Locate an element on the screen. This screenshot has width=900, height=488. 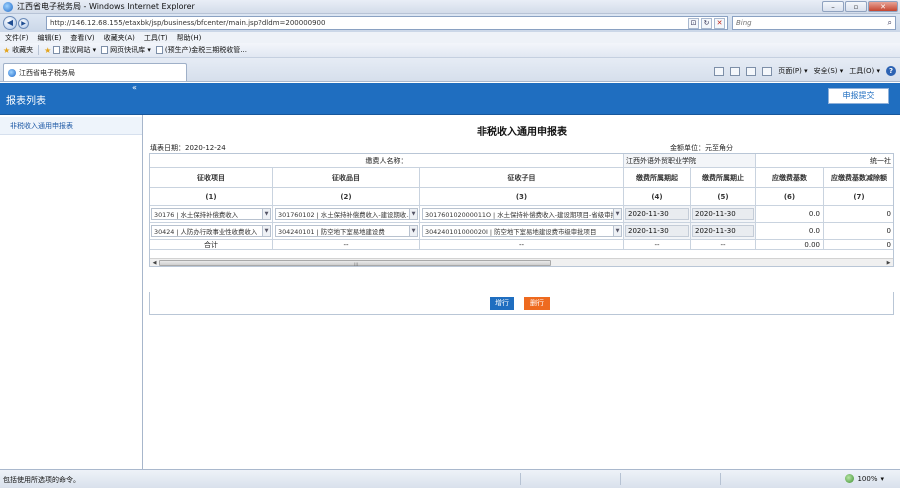
row-1-end-date: 2020-11-30 is located at coordinates (723, 214).